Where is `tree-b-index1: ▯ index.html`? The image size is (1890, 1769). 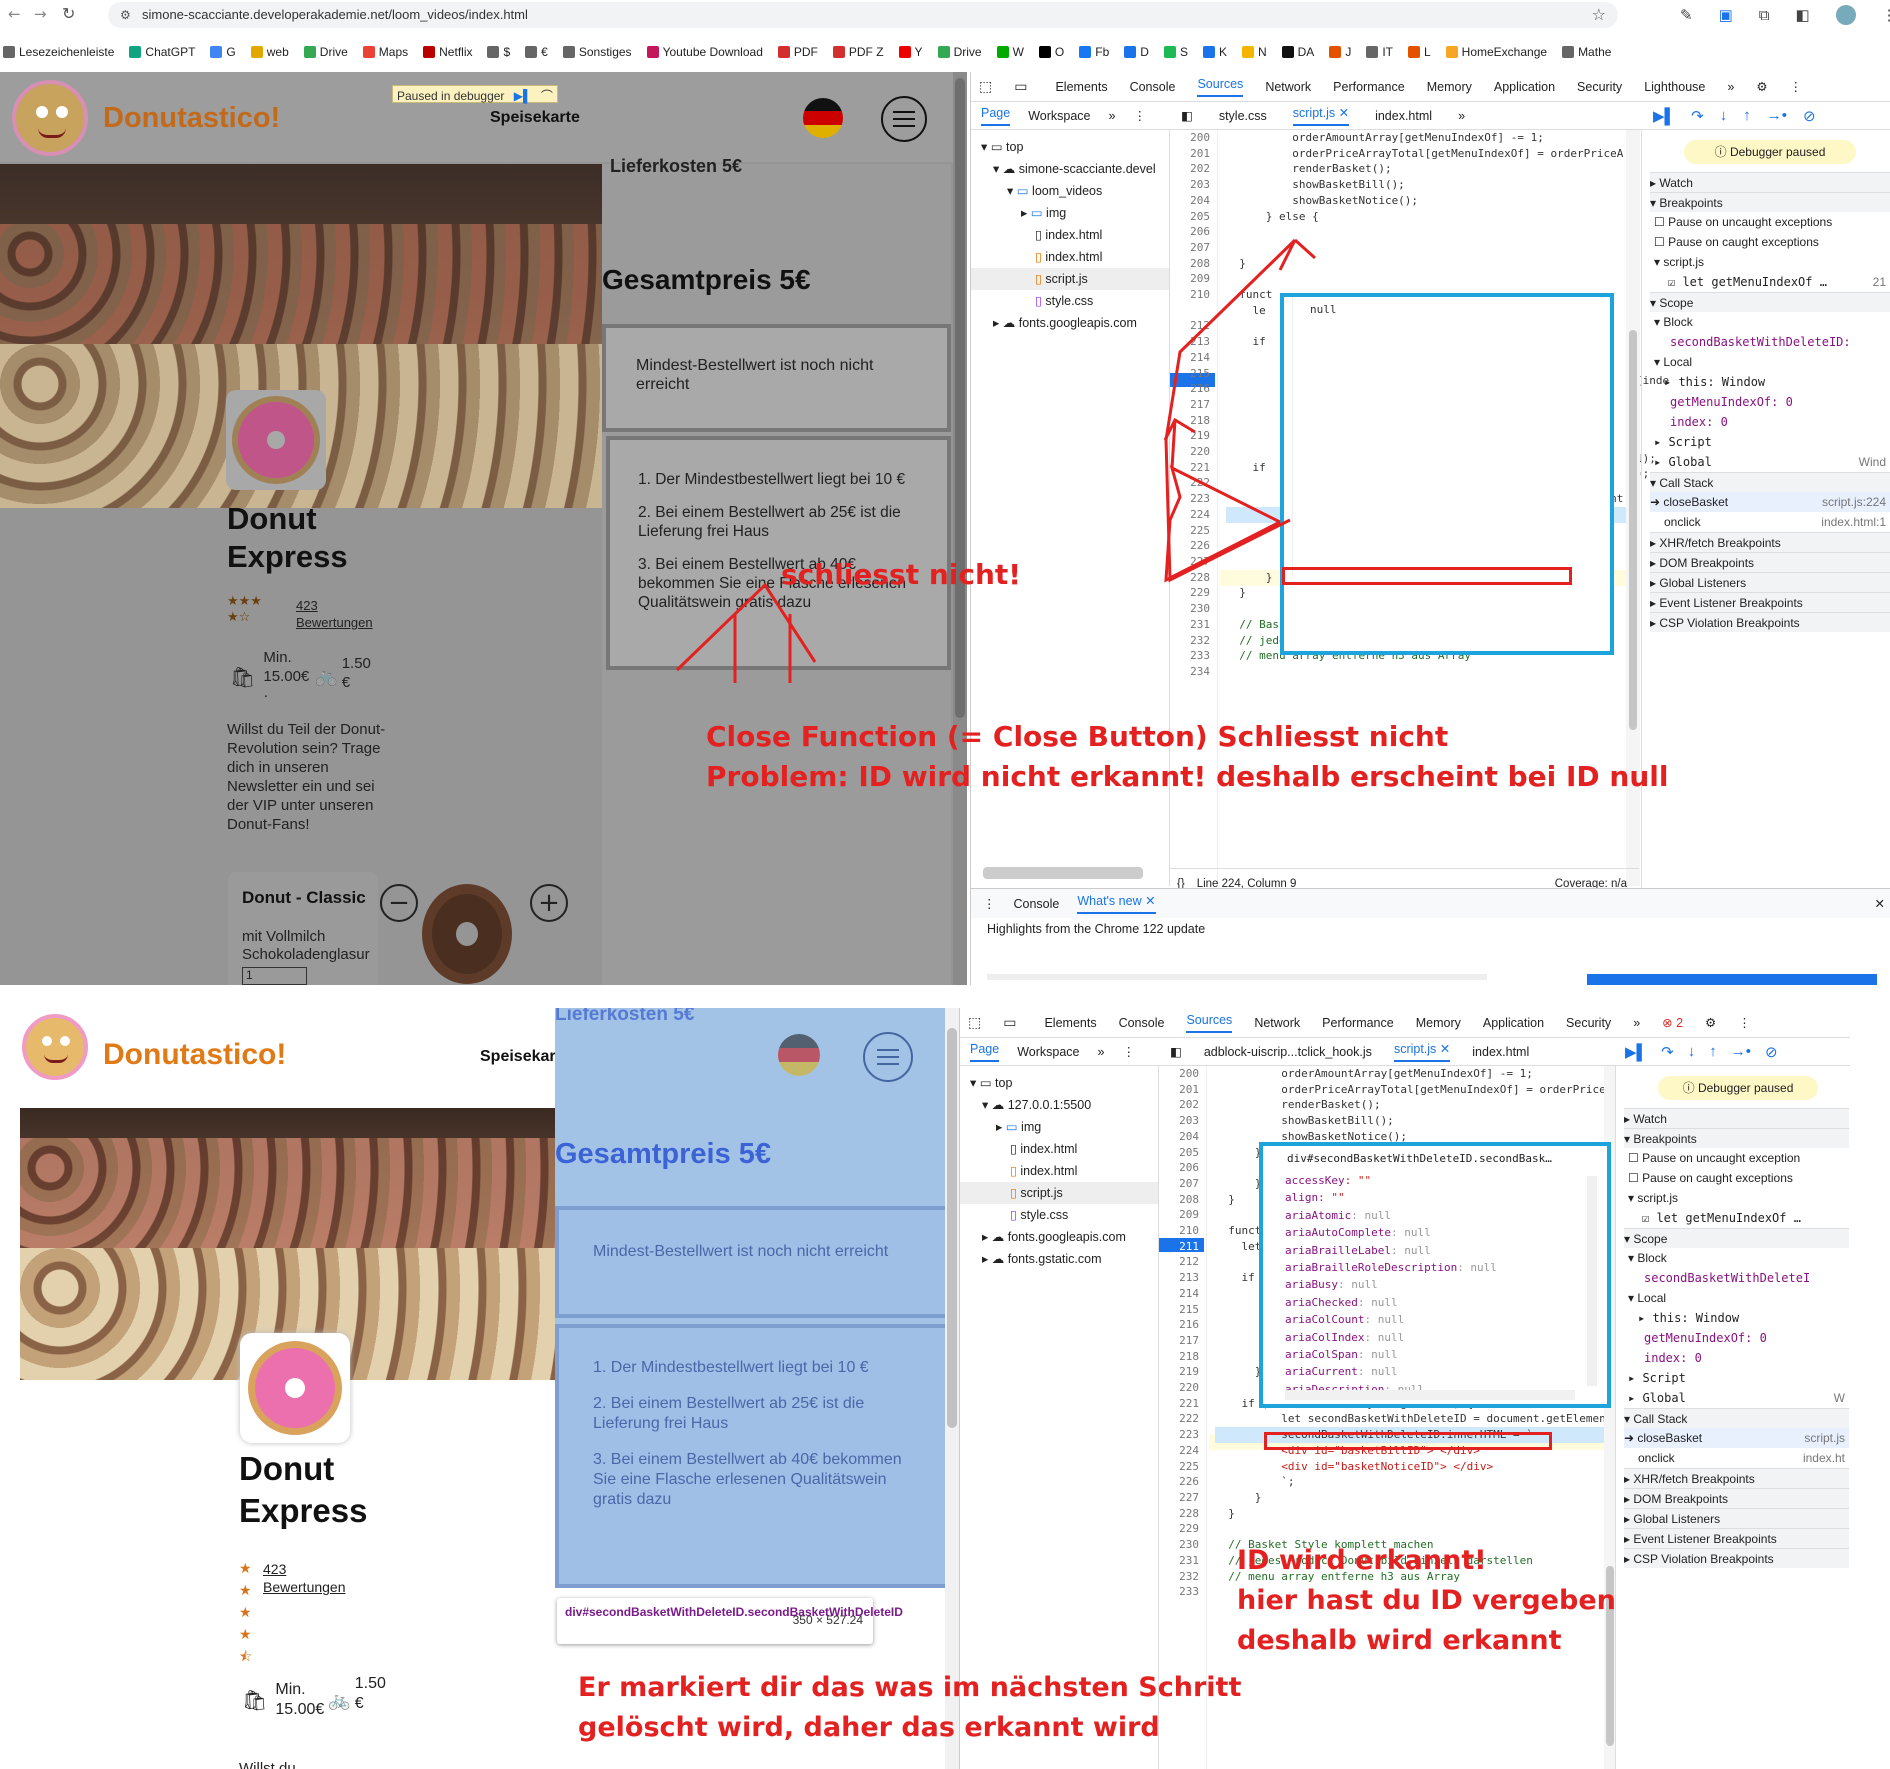
tree-b-index1: ▯ index.html is located at coordinates (1059, 1149).